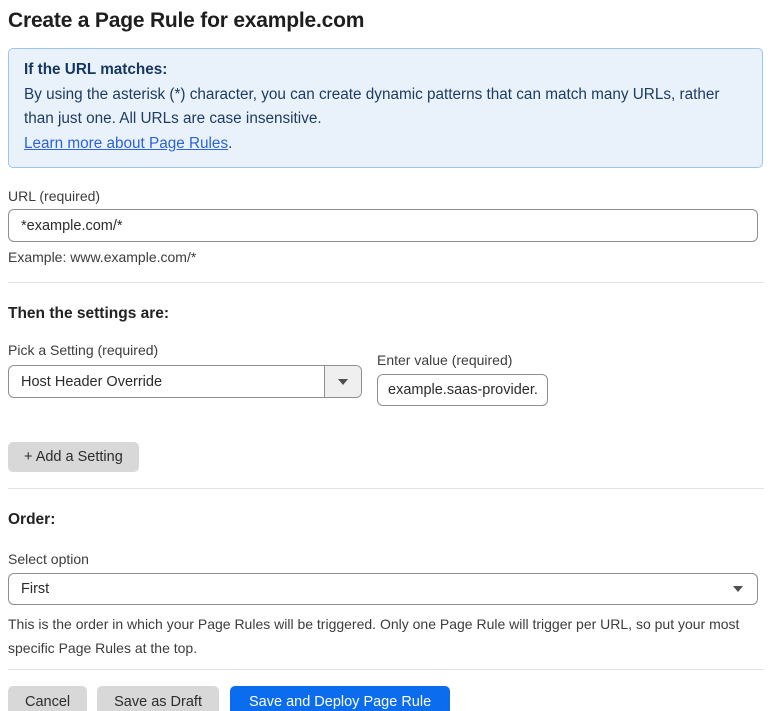 The image size is (772, 711). I want to click on learn-more-link: Learn more about Page Rules, so click(126, 143).